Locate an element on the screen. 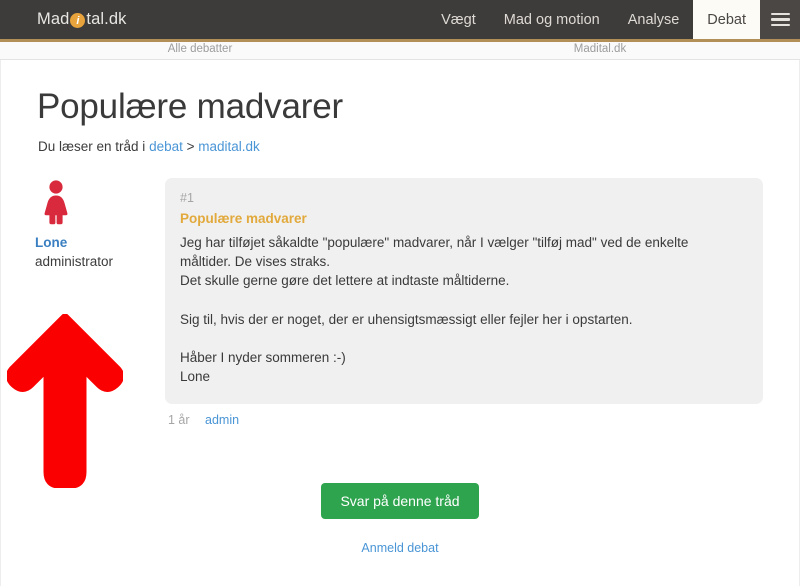  nav-item-analyse: Analyse is located at coordinates (654, 19).